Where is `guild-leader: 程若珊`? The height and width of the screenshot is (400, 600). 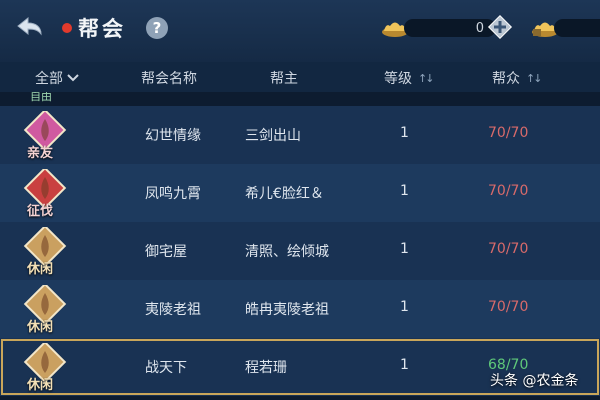
guild-leader: 程若珊 is located at coordinates (266, 368).